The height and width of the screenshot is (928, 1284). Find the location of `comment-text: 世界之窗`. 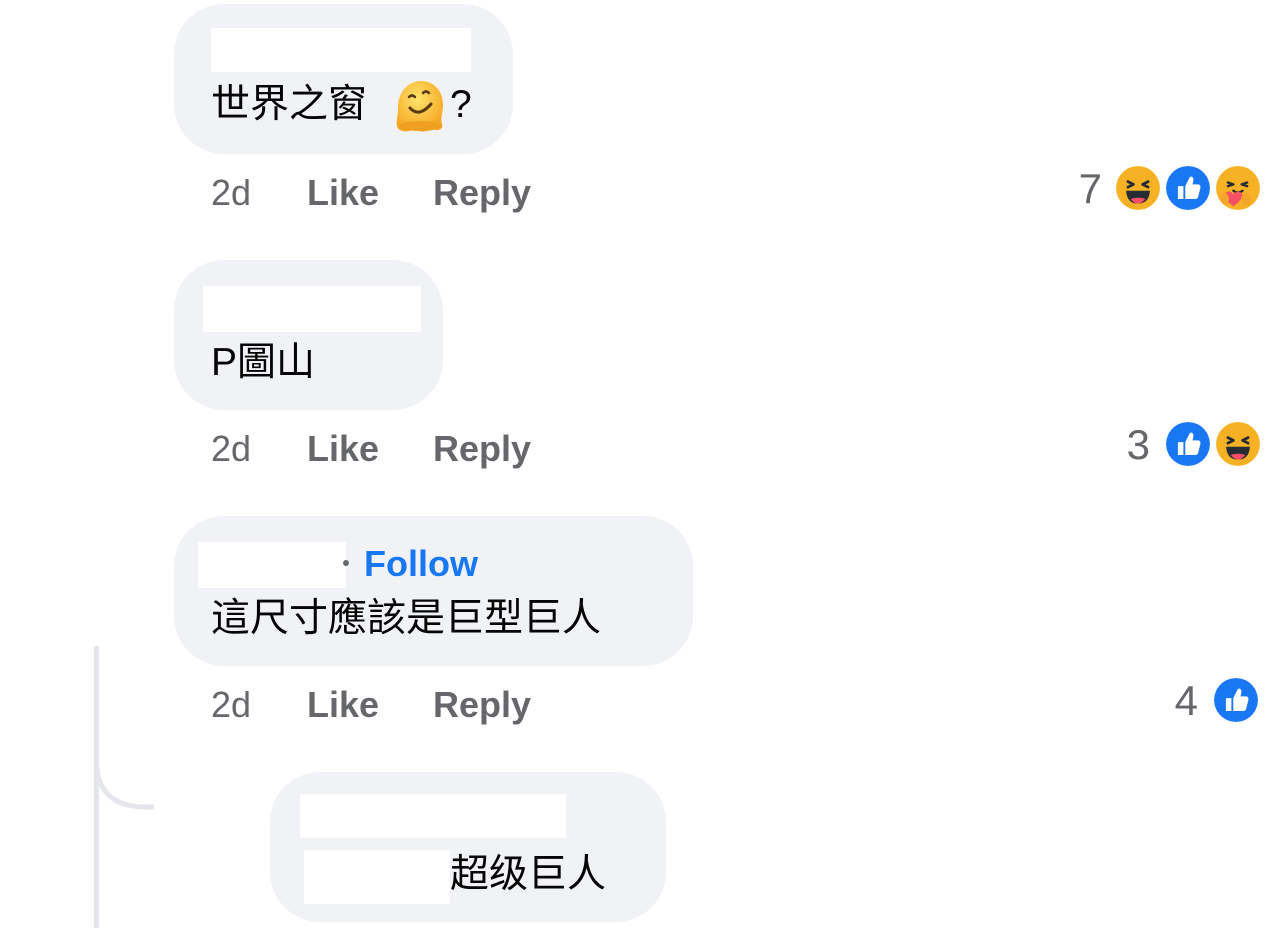

comment-text: 世界之窗 is located at coordinates (289, 104).